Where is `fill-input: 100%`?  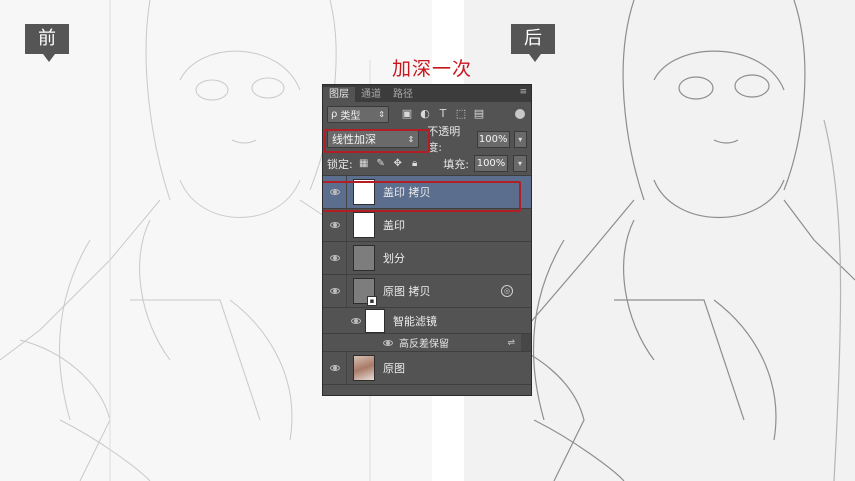 fill-input: 100% is located at coordinates (491, 163).